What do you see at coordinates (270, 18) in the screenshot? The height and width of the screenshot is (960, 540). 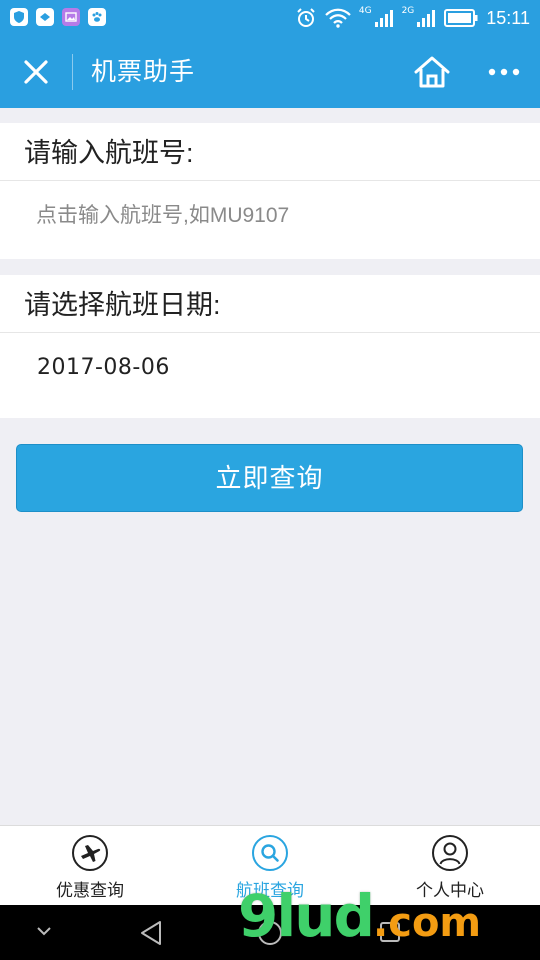 I see `status-bar: 4G 2G 15:11` at bounding box center [270, 18].